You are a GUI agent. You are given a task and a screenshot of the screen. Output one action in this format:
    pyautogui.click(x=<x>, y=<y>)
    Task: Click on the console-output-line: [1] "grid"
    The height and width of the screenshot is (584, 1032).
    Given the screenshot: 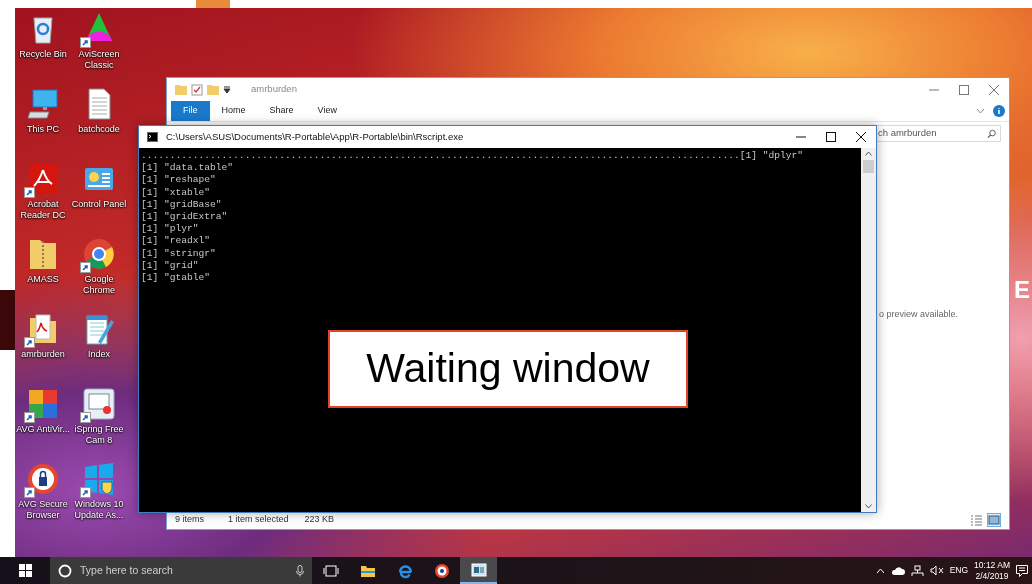 What is the action you would take?
    pyautogui.click(x=170, y=266)
    